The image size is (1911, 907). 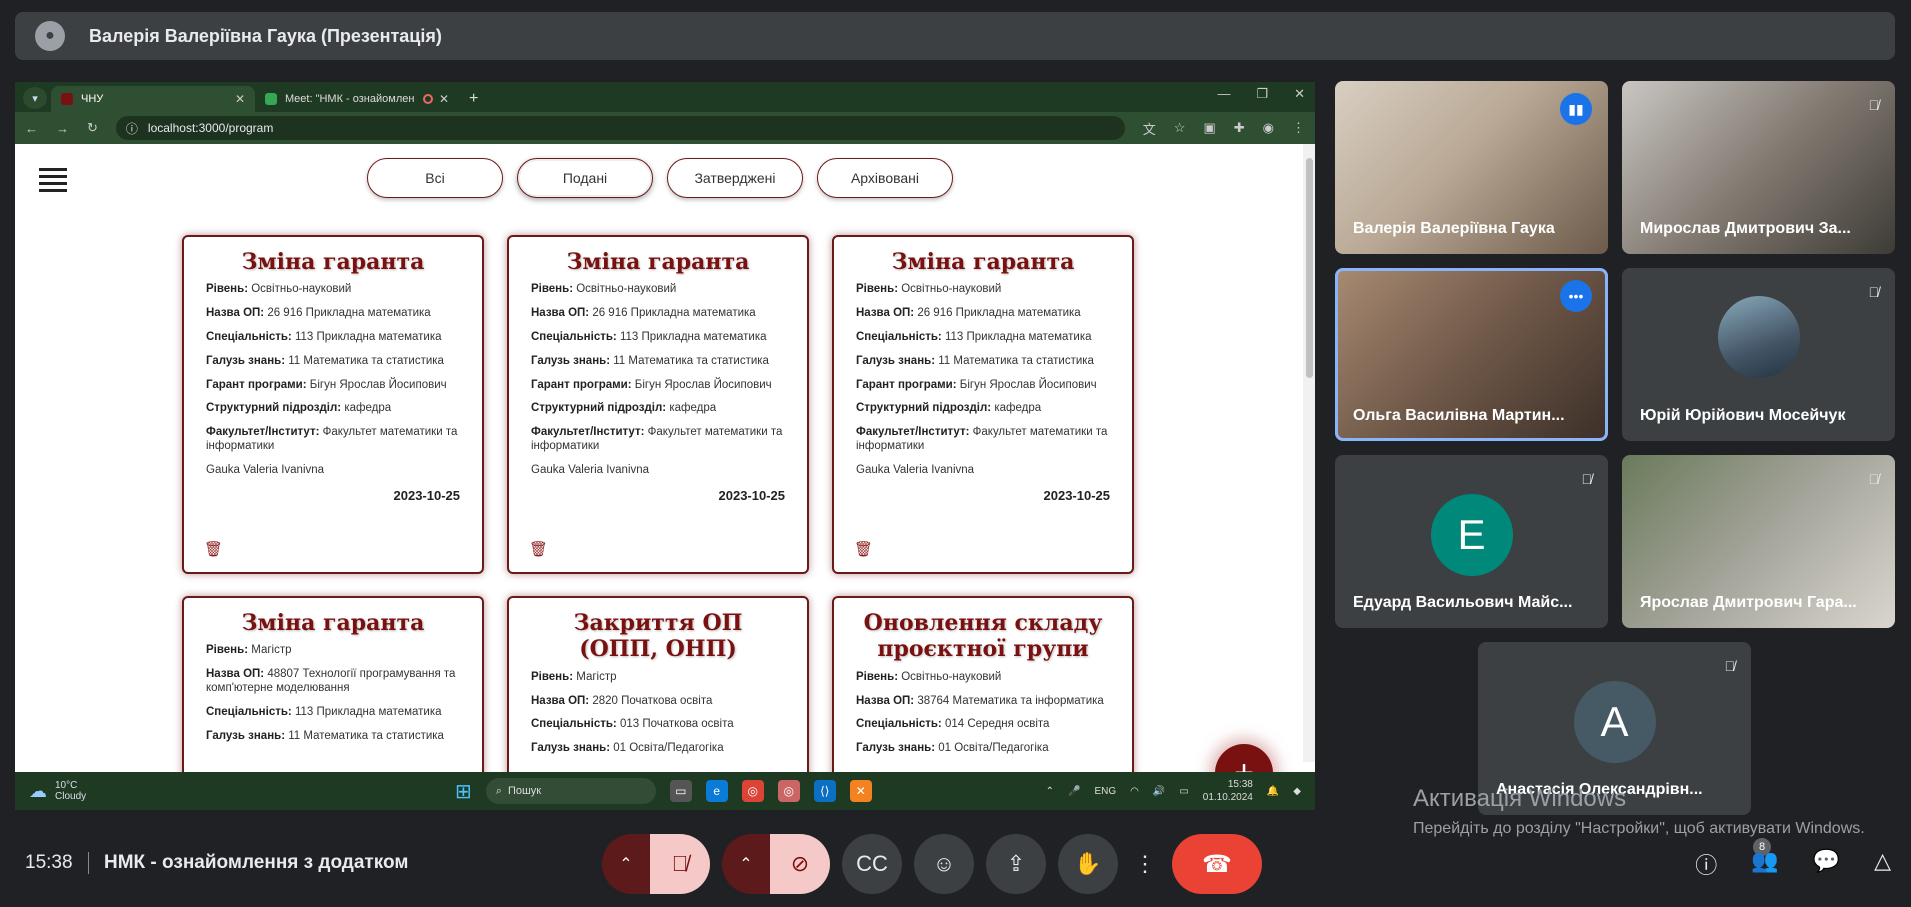 I want to click on end-call-button: ☎, so click(x=1217, y=864).